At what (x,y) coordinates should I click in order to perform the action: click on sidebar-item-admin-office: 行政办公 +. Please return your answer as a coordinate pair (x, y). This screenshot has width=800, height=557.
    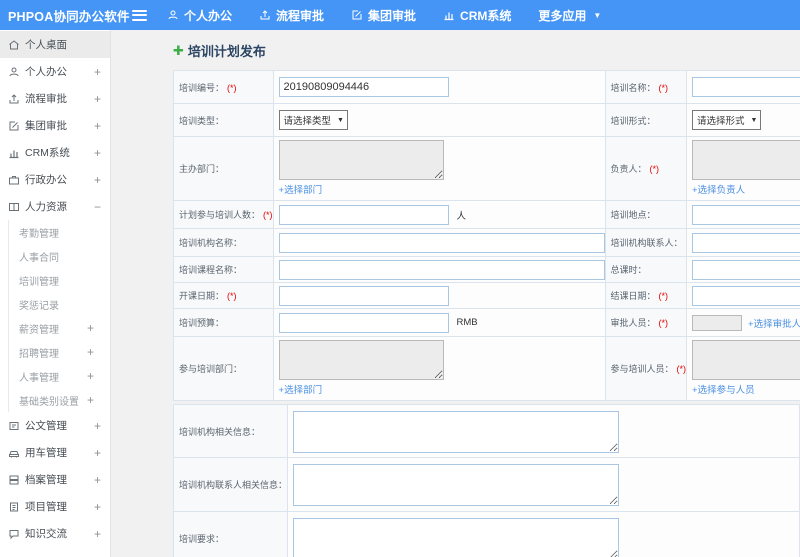
    Looking at the image, I should click on (55, 179).